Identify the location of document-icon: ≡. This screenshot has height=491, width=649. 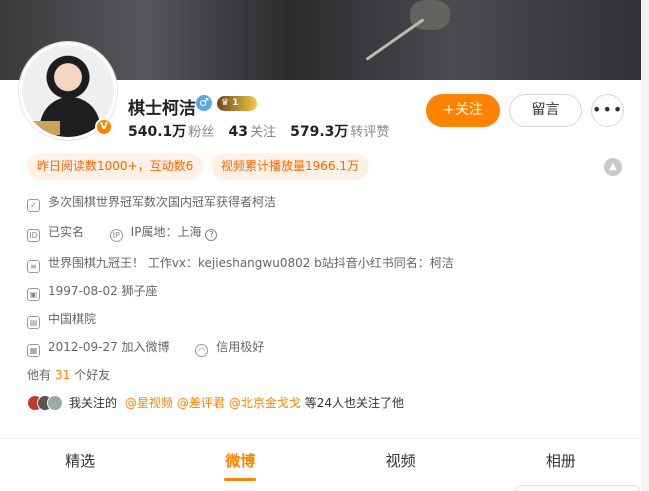
(33, 266).